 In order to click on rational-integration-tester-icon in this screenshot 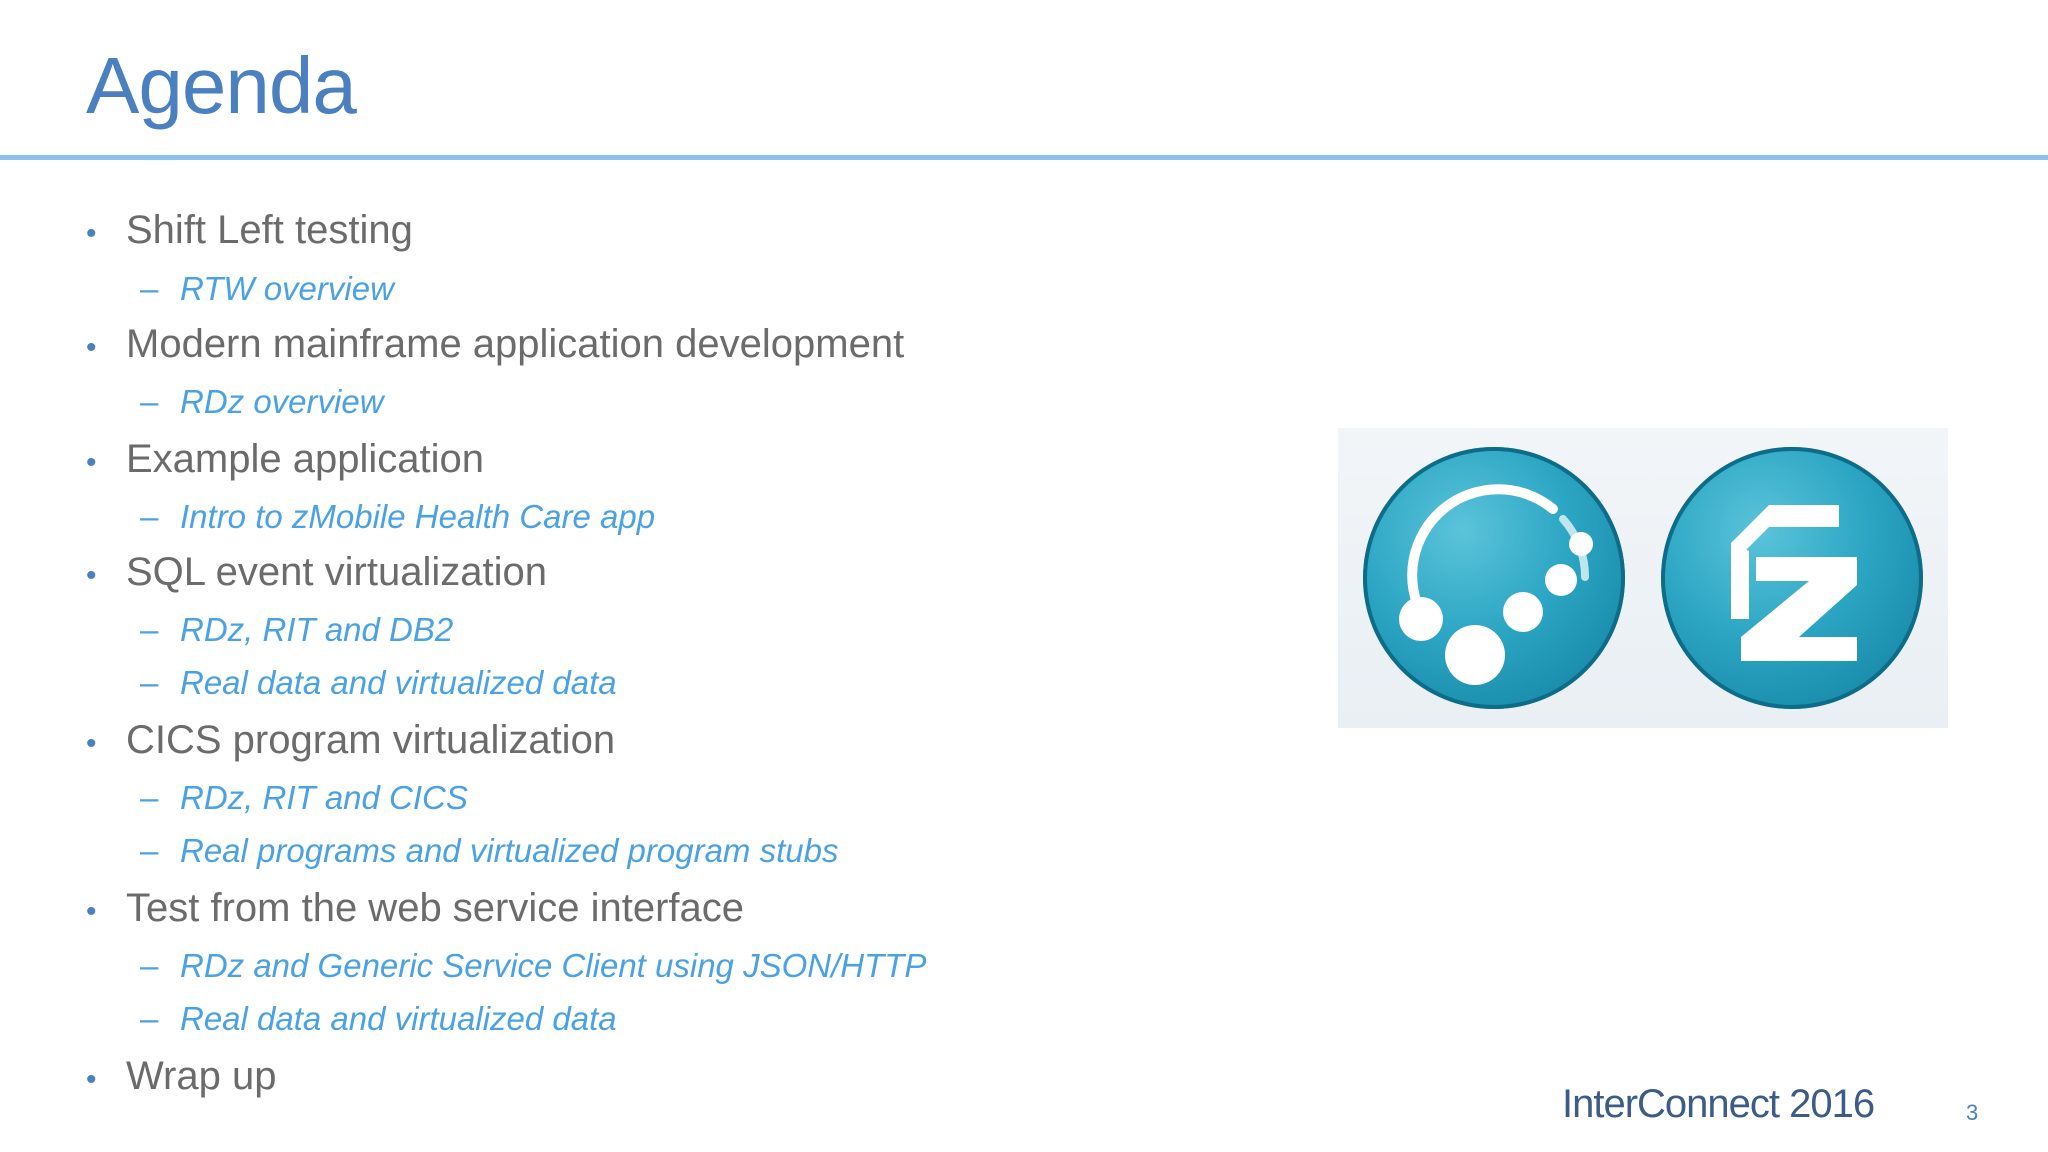, I will do `click(1494, 578)`.